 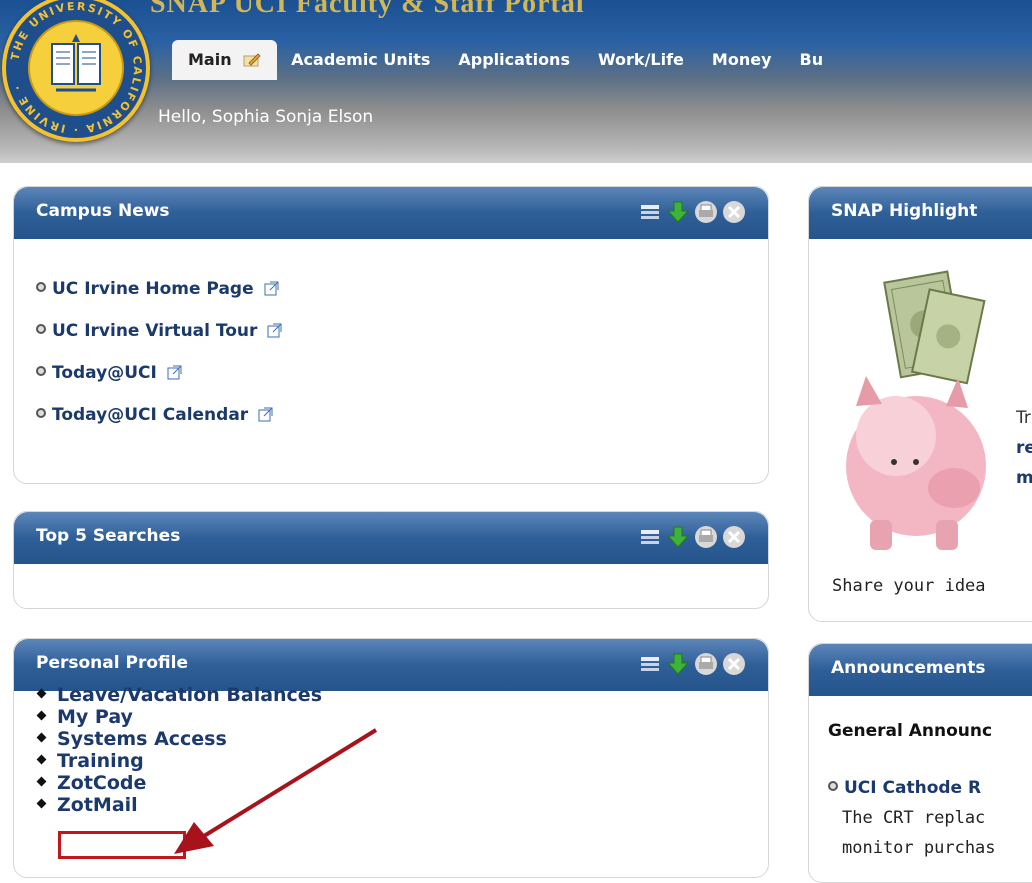 What do you see at coordinates (159, 384) in the screenshot?
I see `list-item: Today@UCI` at bounding box center [159, 384].